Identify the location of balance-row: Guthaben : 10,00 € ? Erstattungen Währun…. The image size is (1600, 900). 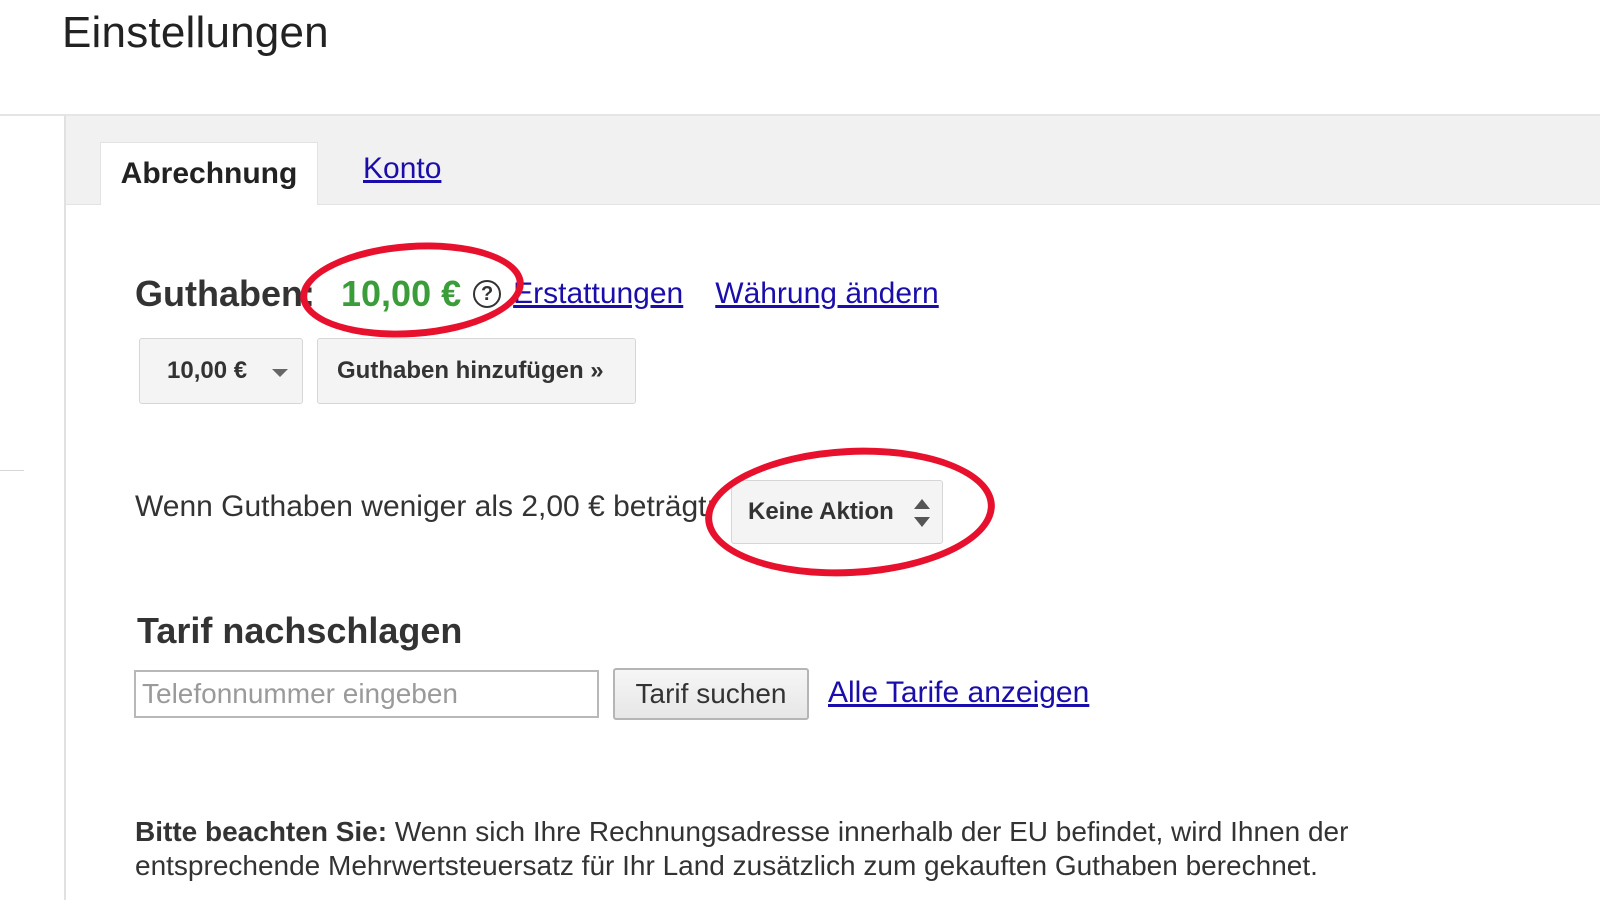
(537, 294).